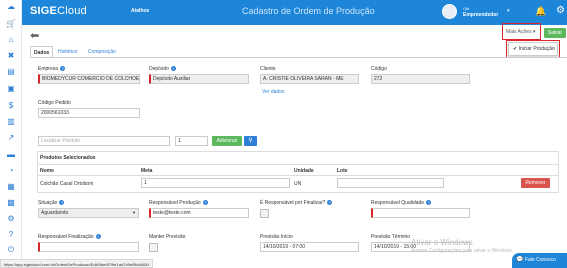 The height and width of the screenshot is (268, 567). I want to click on cell-lote-input, so click(390, 183).